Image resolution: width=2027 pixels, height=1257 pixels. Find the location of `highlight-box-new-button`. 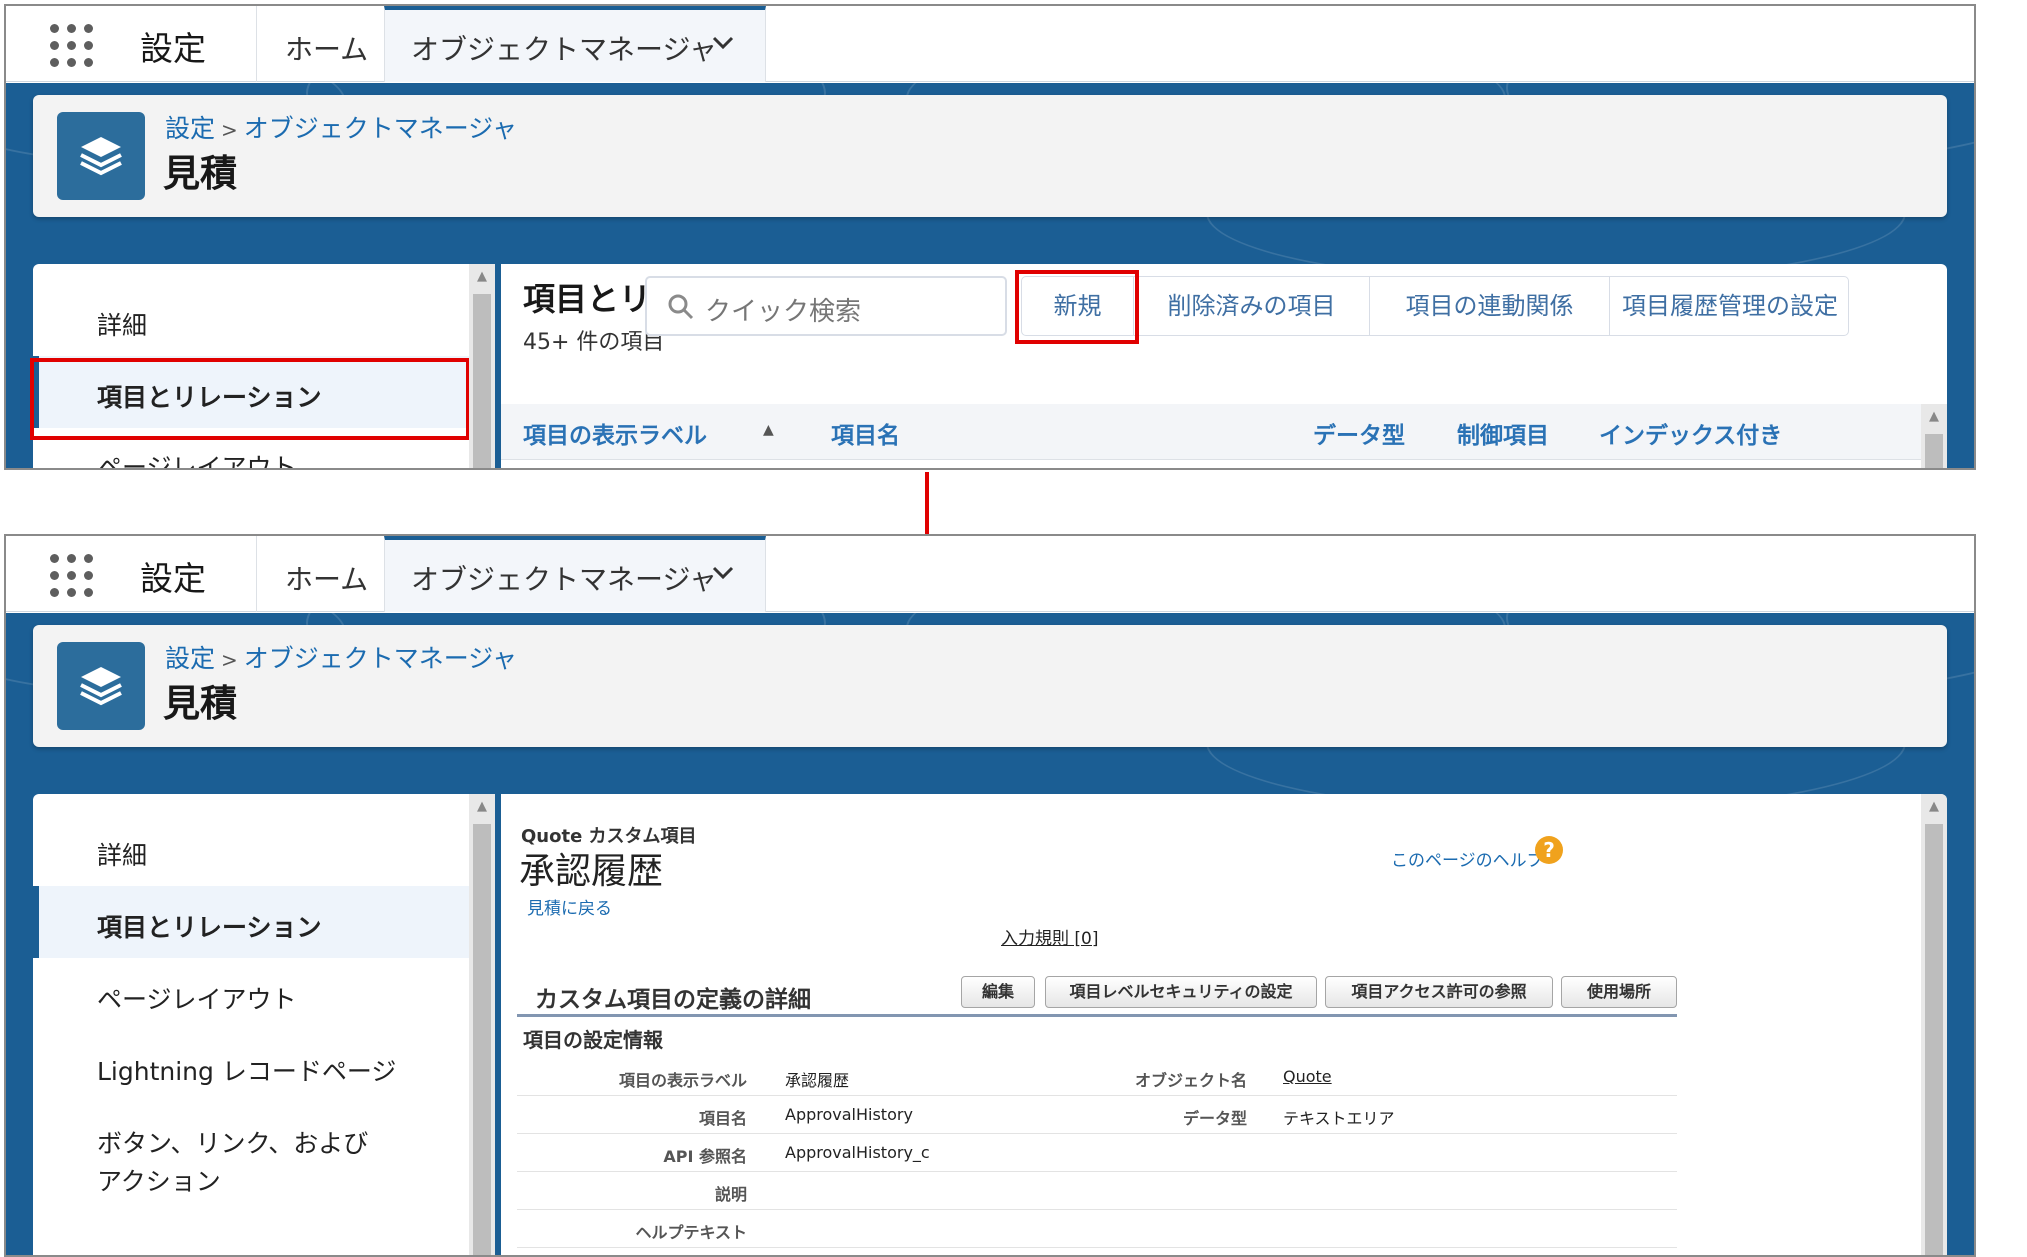

highlight-box-new-button is located at coordinates (1077, 307).